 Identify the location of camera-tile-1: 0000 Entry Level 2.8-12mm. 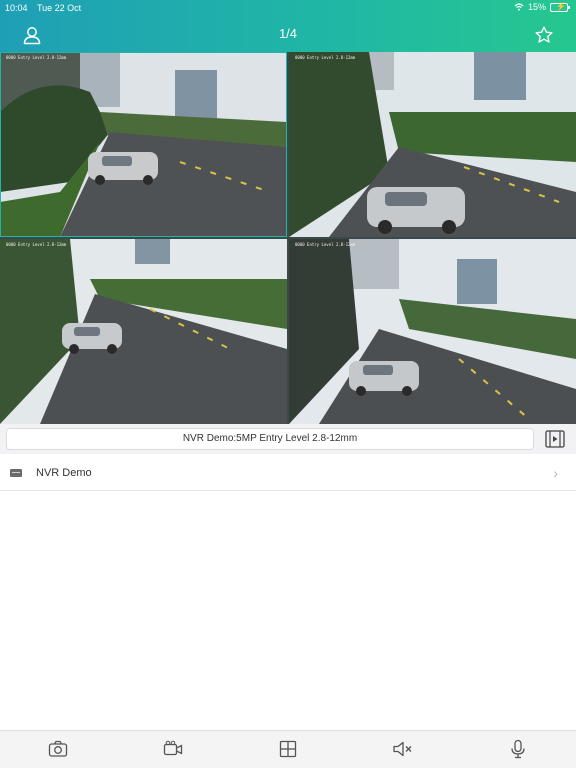
(143, 144).